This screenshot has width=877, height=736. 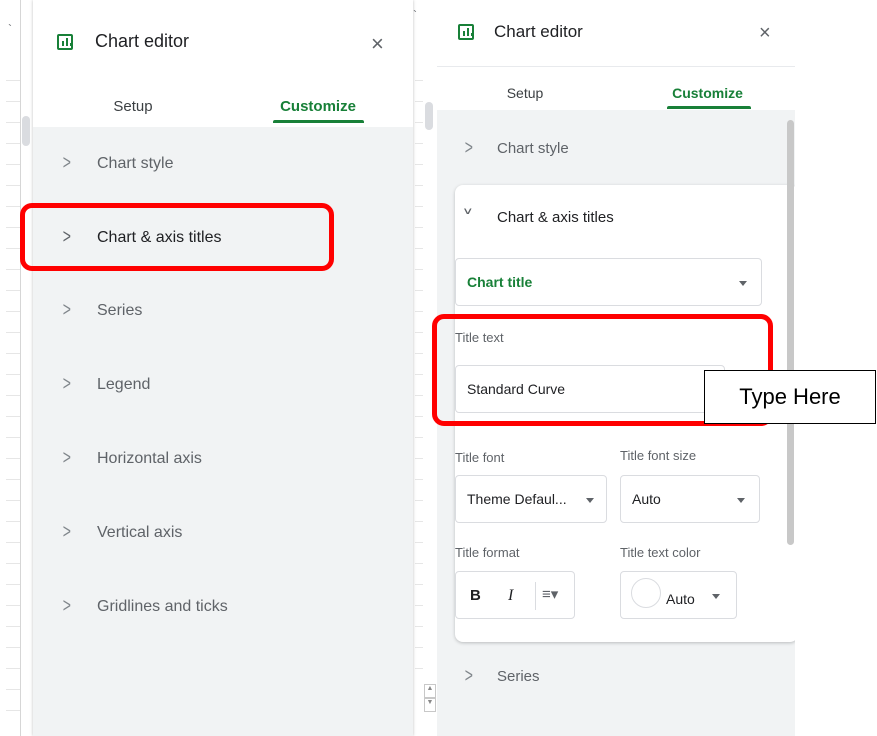 I want to click on section-label: Gridlines and ticks, so click(x=162, y=606).